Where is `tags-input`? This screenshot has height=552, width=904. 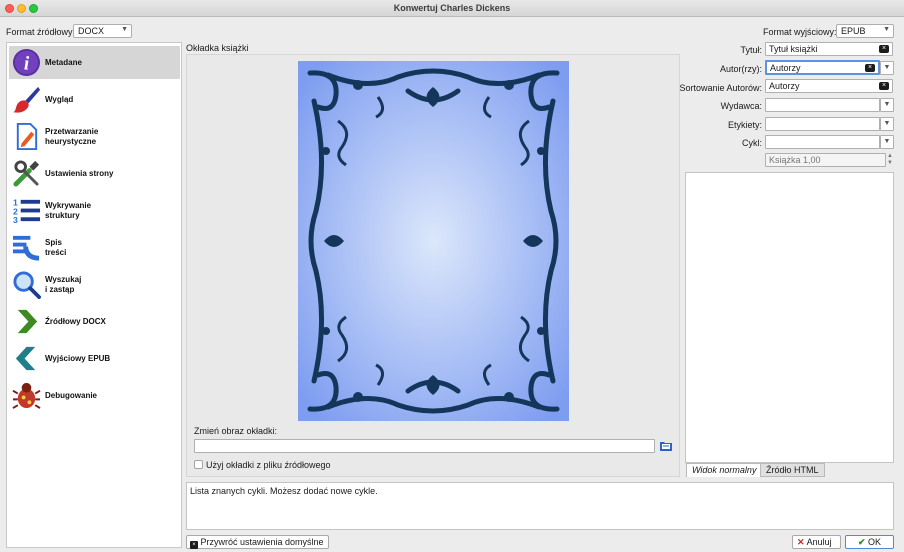
tags-input is located at coordinates (822, 124).